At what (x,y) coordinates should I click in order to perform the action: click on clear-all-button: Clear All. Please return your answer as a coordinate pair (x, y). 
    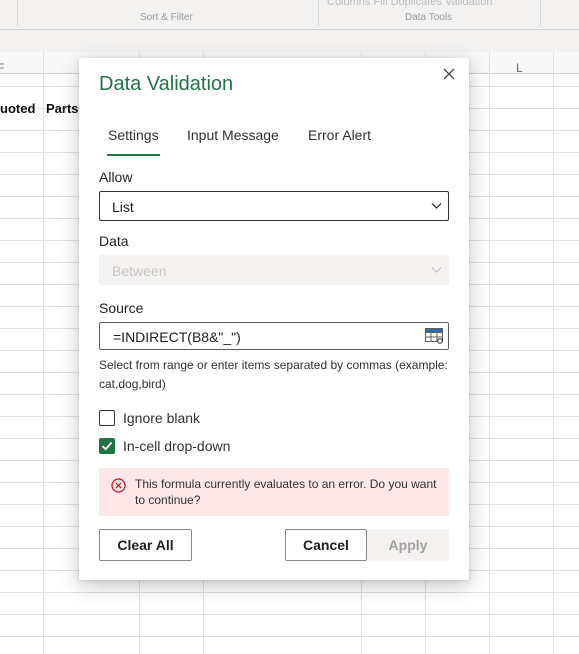
    Looking at the image, I should click on (145, 545).